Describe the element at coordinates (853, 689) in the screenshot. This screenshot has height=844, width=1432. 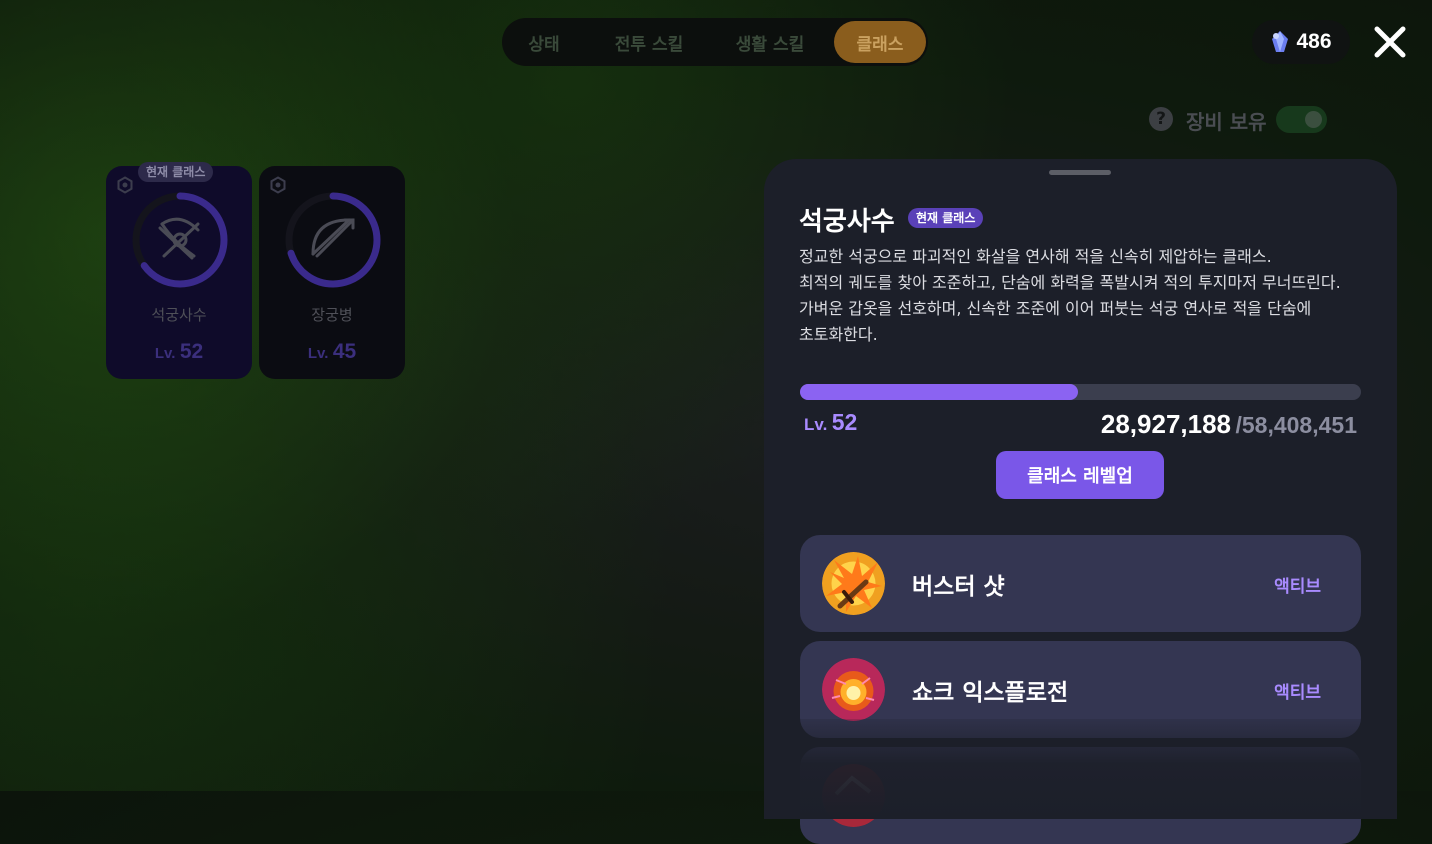
I see `shock-explosion-icon` at that location.